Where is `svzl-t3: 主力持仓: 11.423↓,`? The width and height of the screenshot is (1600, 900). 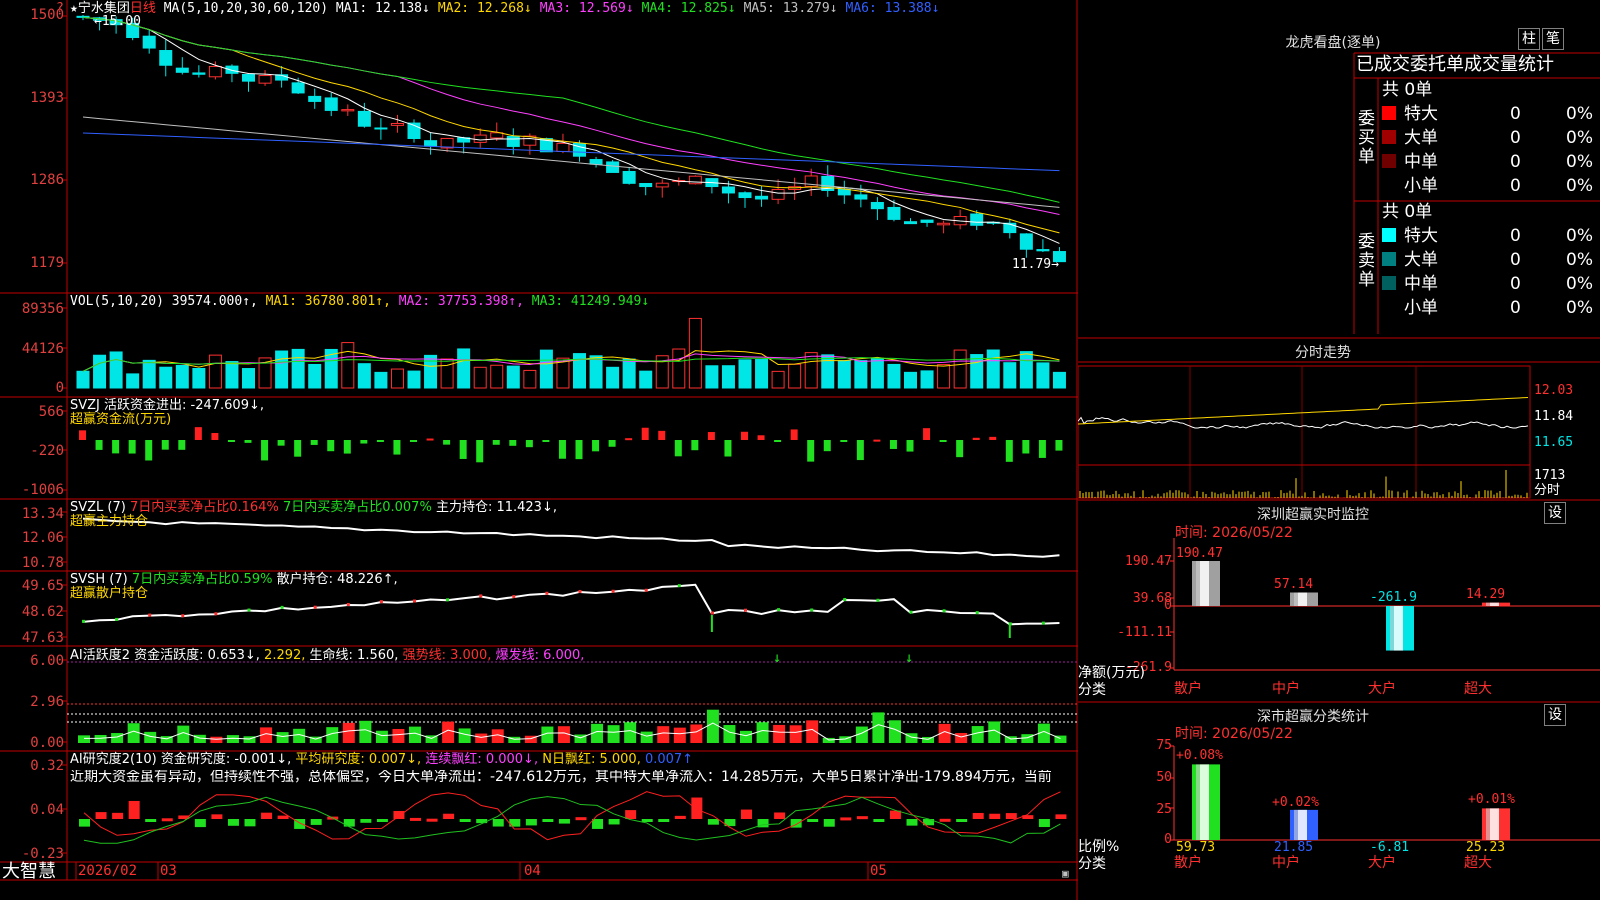 svzl-t3: 主力持仓: 11.423↓, is located at coordinates (496, 507).